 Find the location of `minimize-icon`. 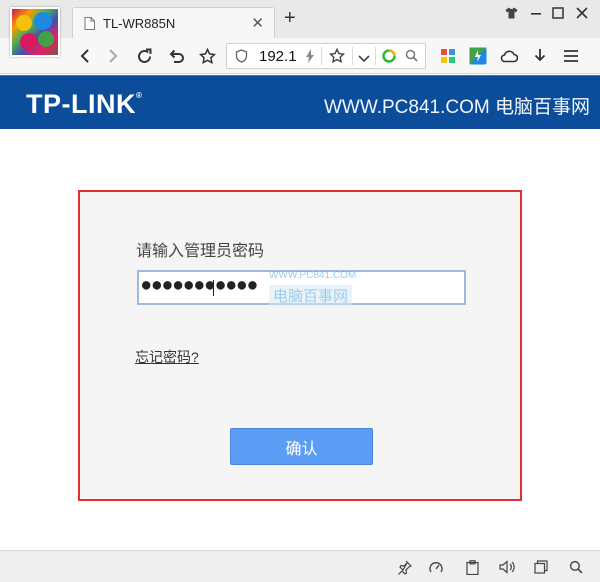

minimize-icon is located at coordinates (536, 14).